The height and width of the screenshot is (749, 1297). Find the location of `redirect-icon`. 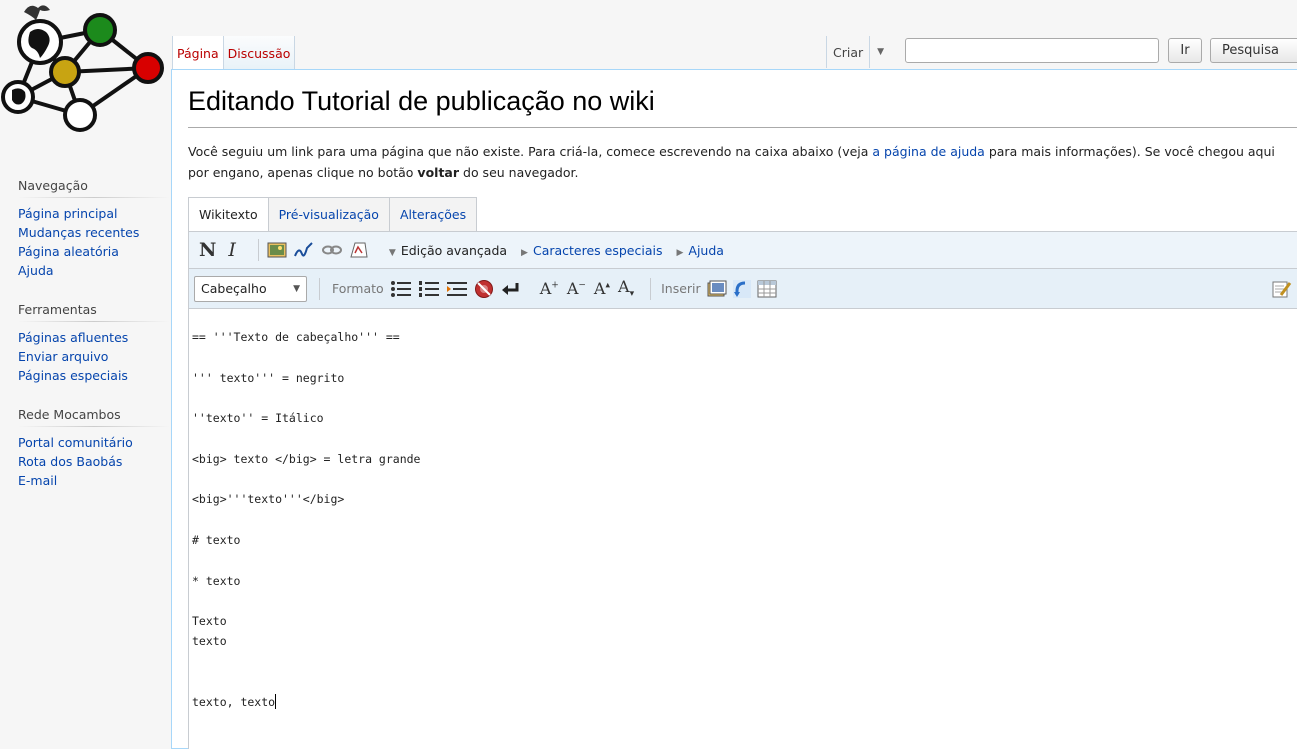

redirect-icon is located at coordinates (741, 288).